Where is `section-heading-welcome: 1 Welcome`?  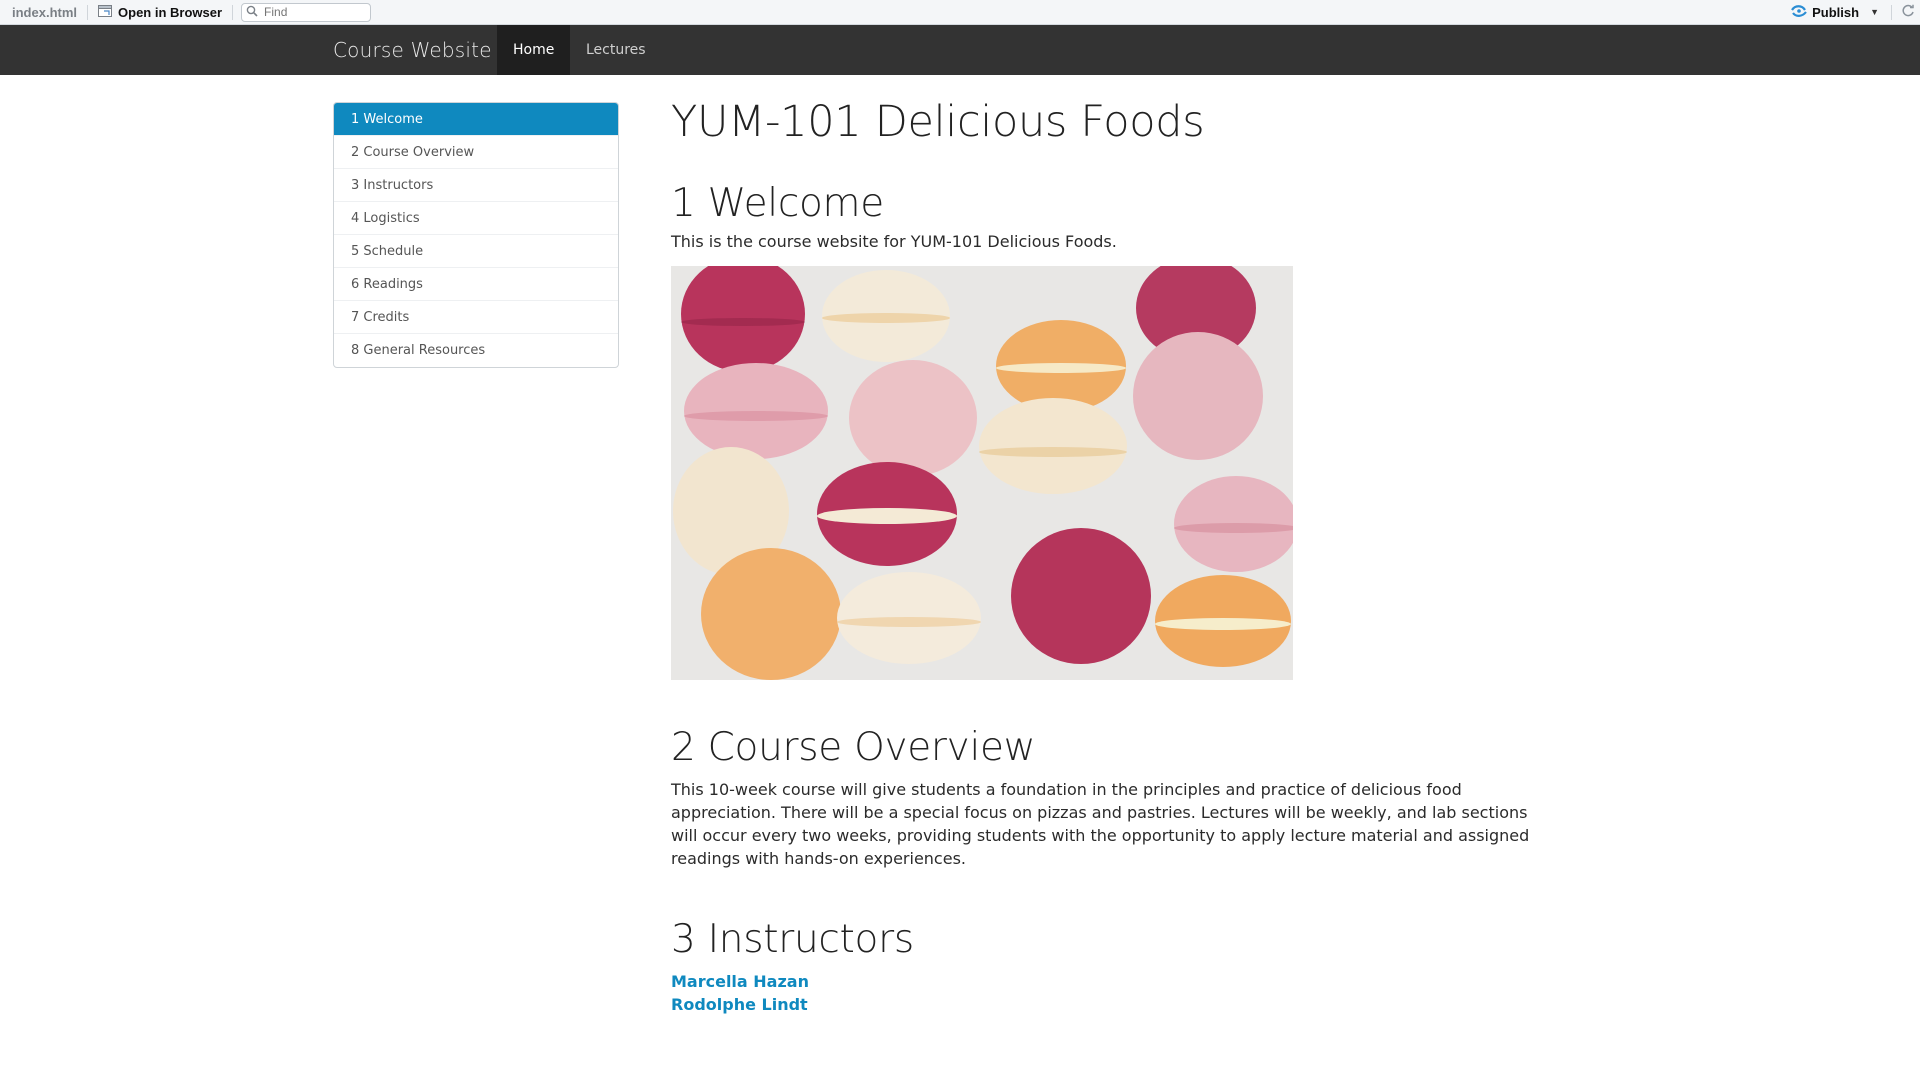
section-heading-welcome: 1 Welcome is located at coordinates (777, 203).